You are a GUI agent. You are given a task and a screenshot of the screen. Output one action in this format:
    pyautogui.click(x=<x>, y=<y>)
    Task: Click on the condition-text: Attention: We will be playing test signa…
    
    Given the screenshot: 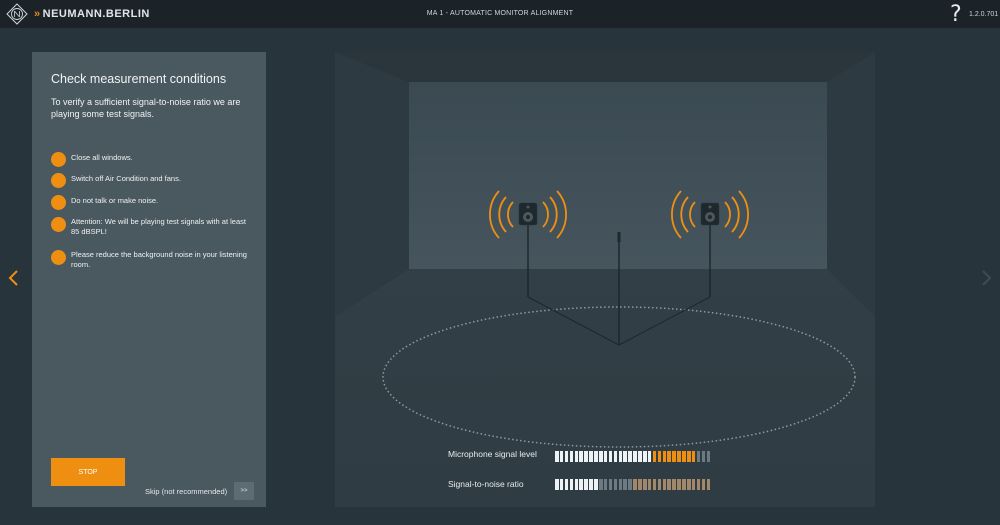 What is the action you would take?
    pyautogui.click(x=158, y=226)
    